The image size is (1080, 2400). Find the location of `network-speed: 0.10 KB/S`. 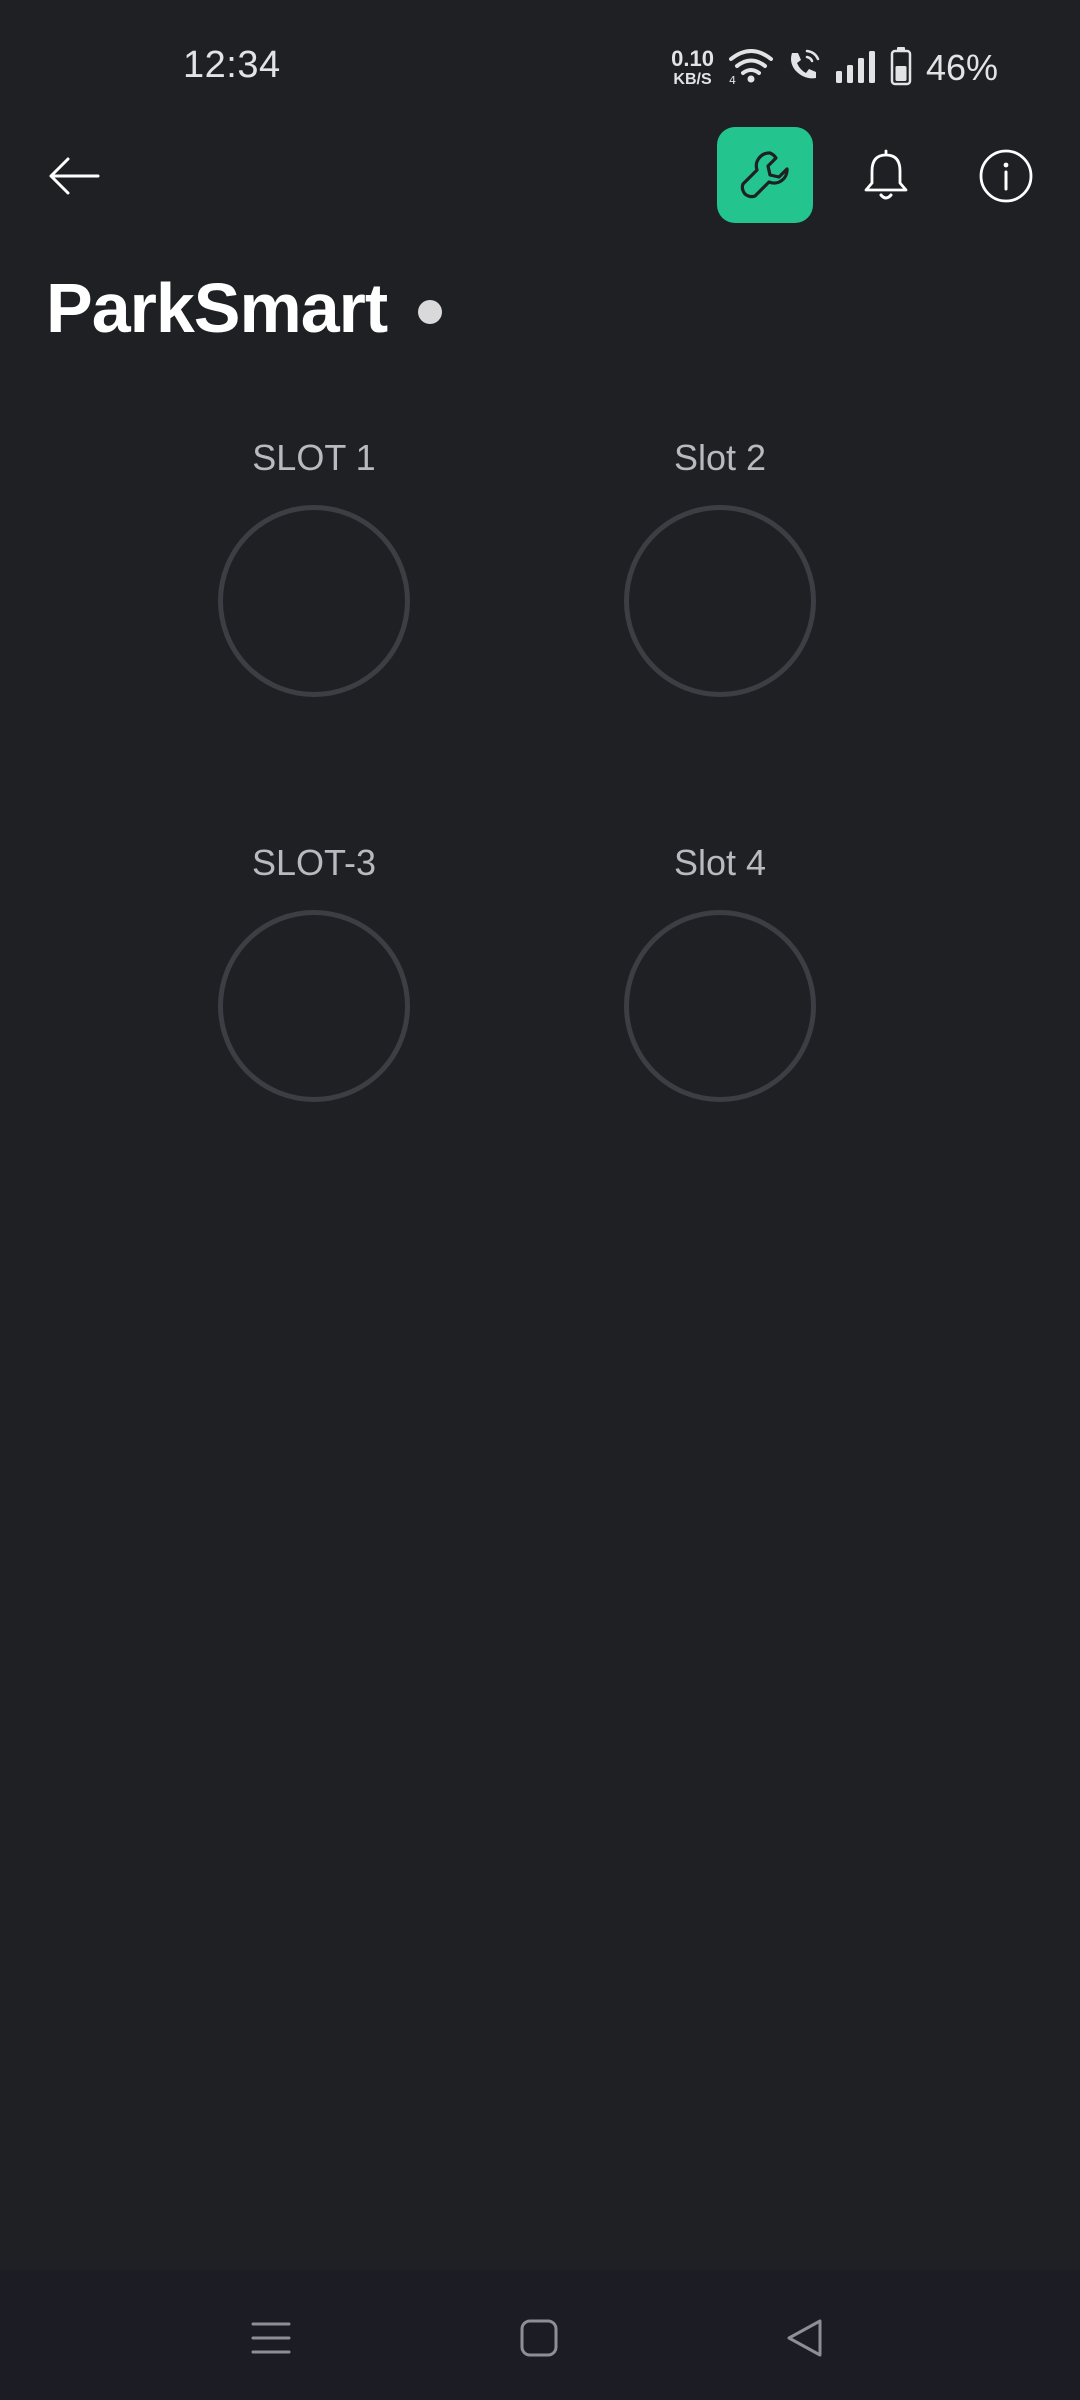

network-speed: 0.10 KB/S is located at coordinates (692, 68).